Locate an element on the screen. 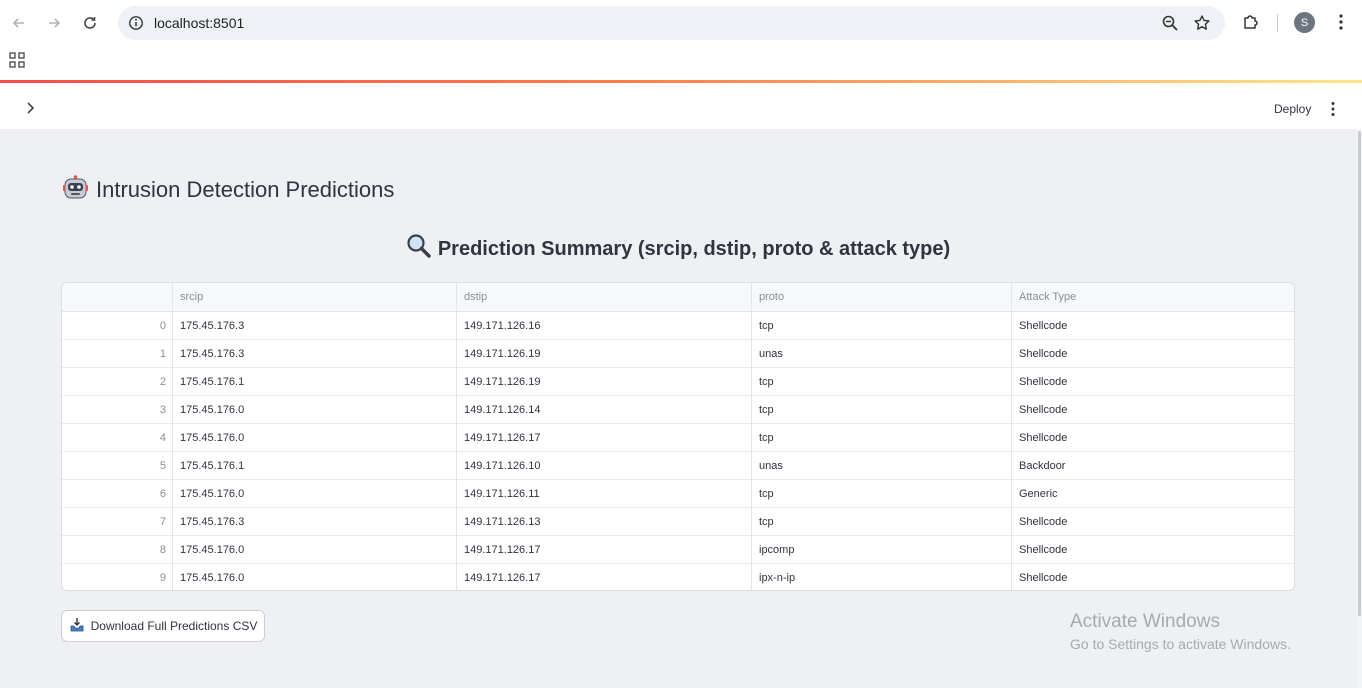 Image resolution: width=1362 pixels, height=688 pixels. row-index: 2 is located at coordinates (162, 382).